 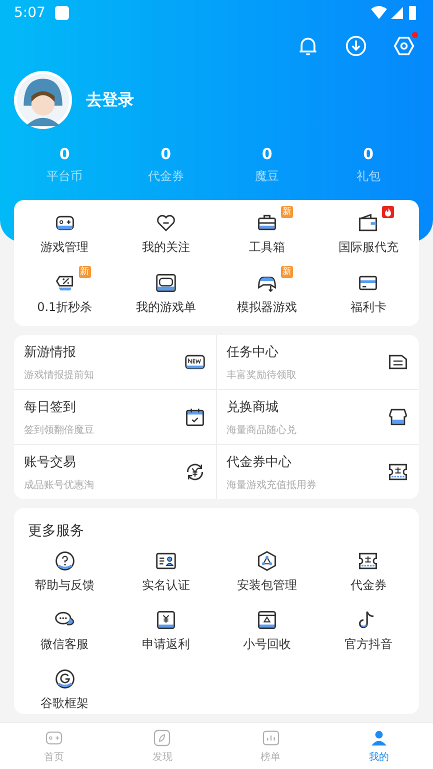 I want to click on service-item: 微信客服, so click(x=65, y=631).